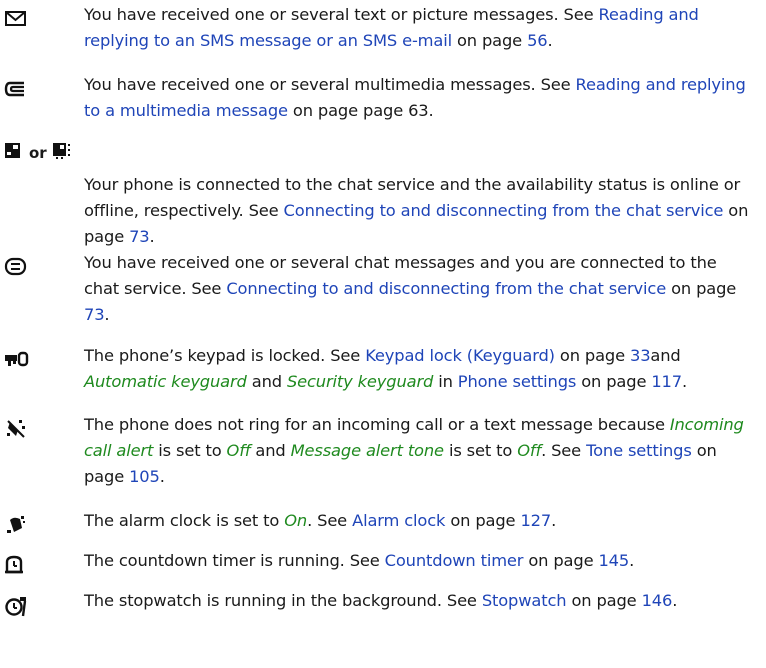 Image resolution: width=766 pixels, height=668 pixels. I want to click on cross-reference-link: Alarm clock, so click(398, 520).